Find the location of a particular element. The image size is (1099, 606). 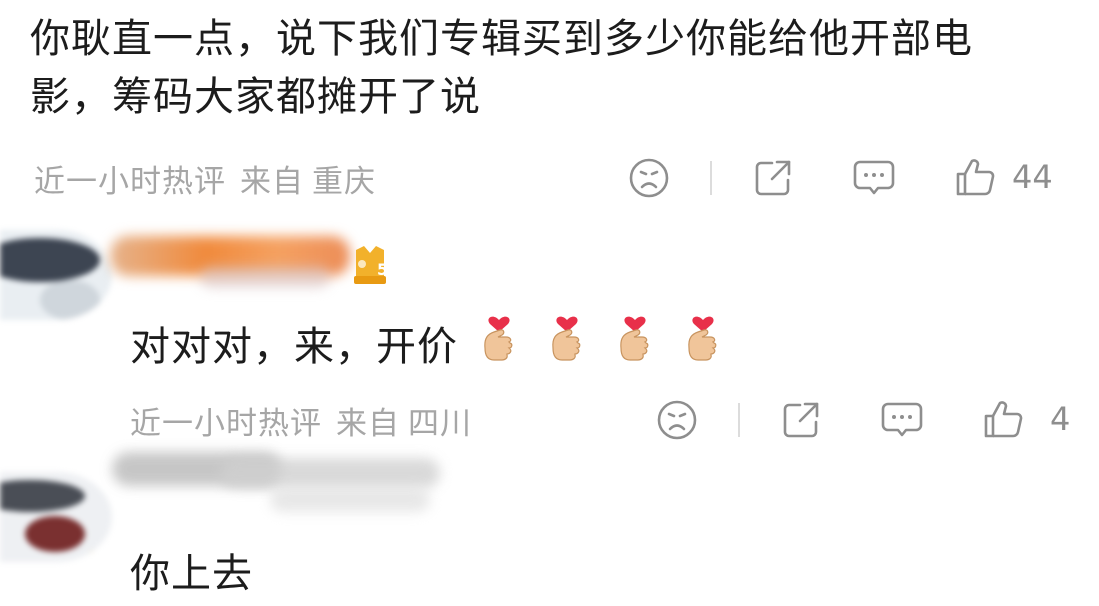

main-comment-meta-text: 近一小时热评 来自 重庆 is located at coordinates (212, 178).